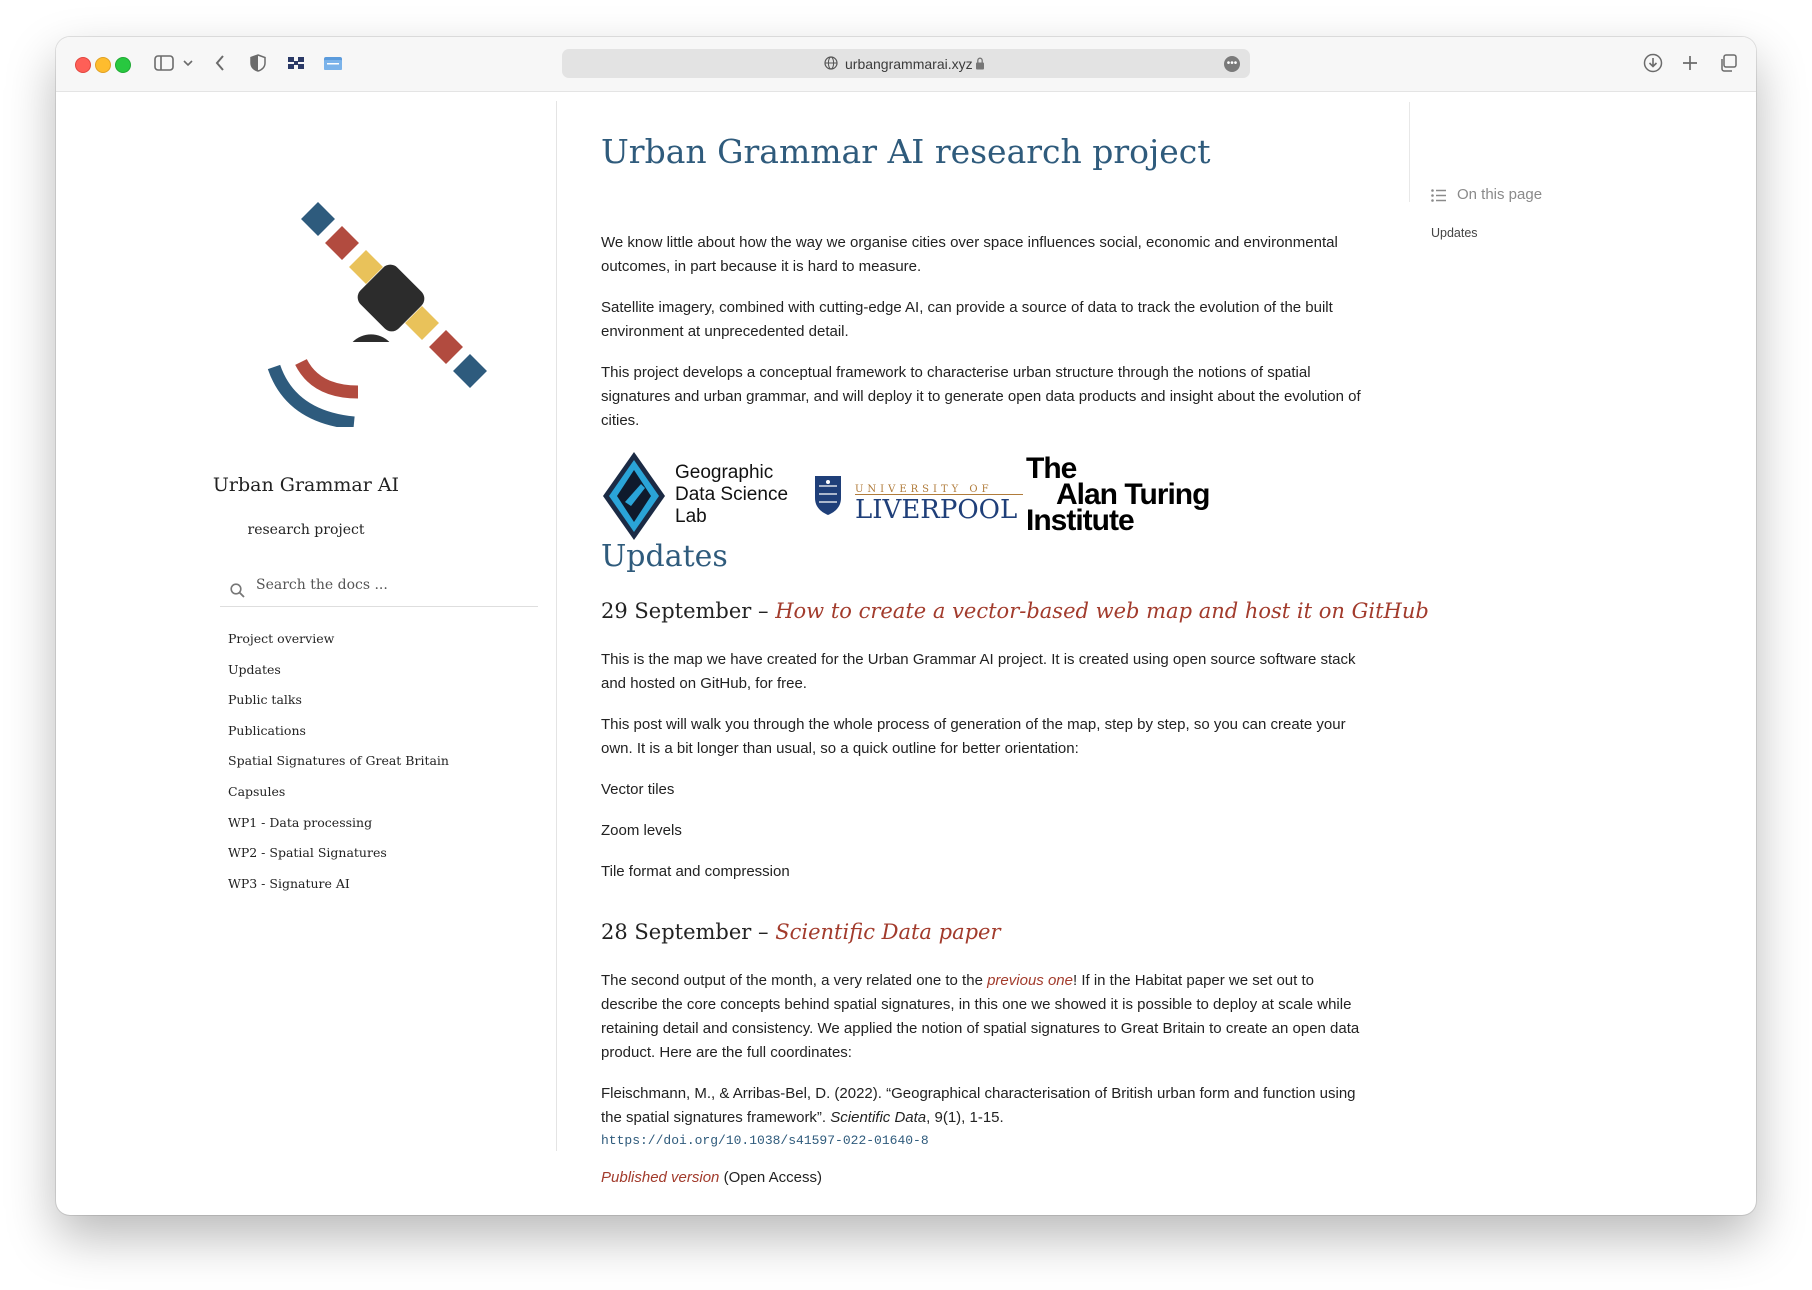 The image size is (1812, 1290). Describe the element at coordinates (83, 65) in the screenshot. I see `close-window-button` at that location.